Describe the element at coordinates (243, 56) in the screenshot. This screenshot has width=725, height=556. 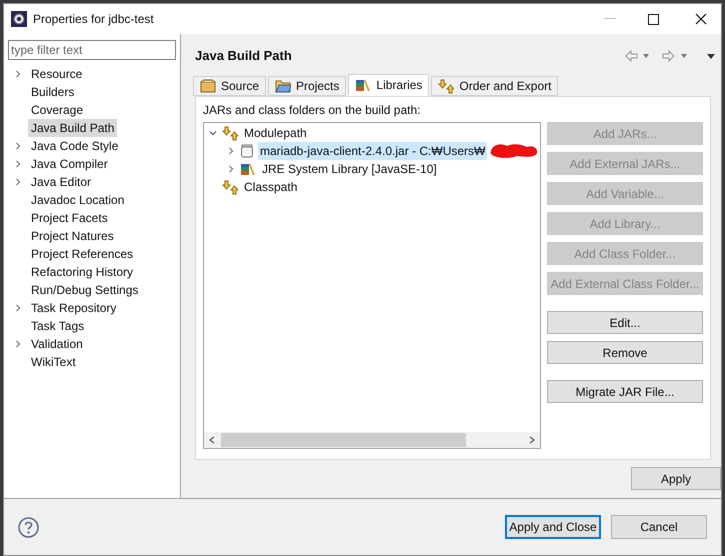
I see `page-title: Java Build Path` at that location.